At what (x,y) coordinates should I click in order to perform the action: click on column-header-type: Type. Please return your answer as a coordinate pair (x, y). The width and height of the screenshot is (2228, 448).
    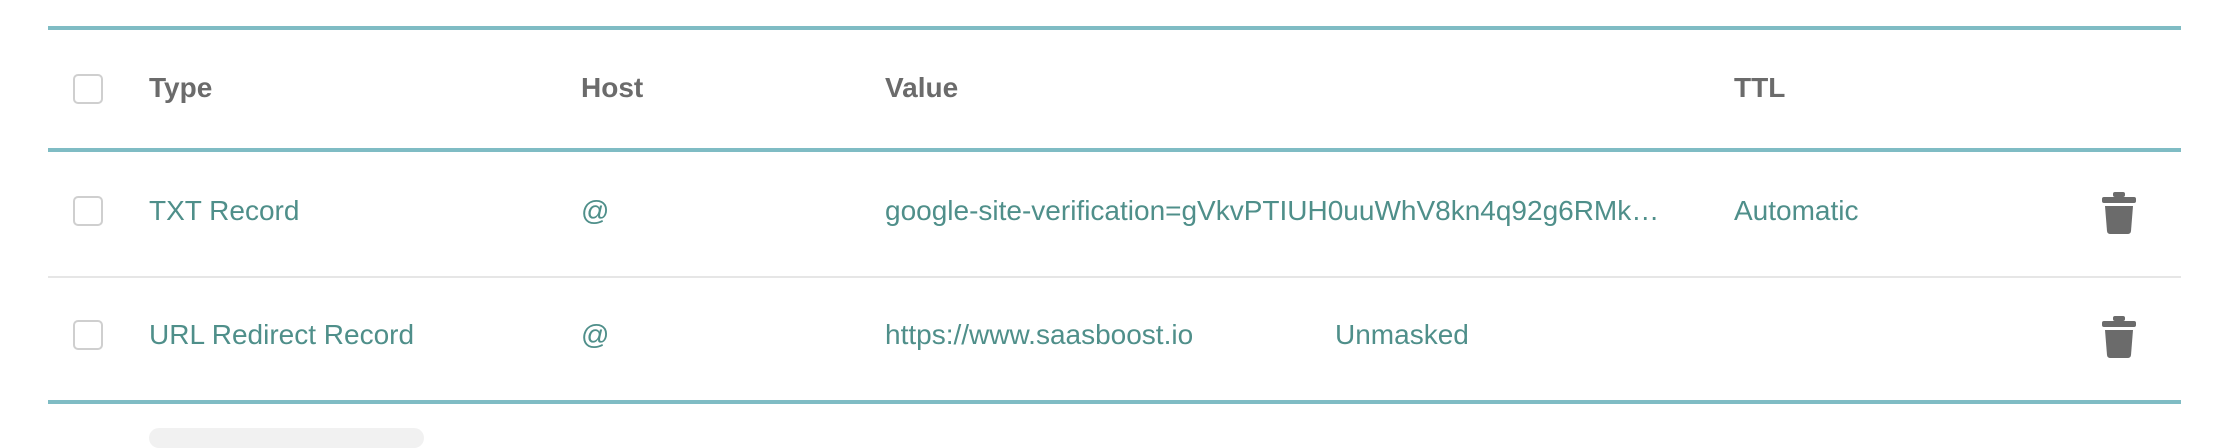
    Looking at the image, I should click on (180, 88).